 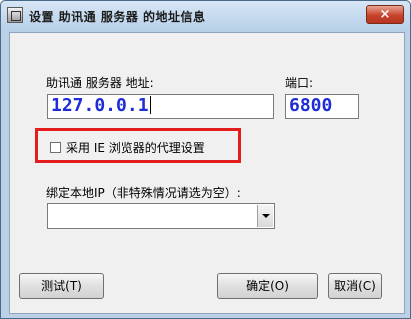 I want to click on title-bar: 设置 助讯通 服务器 的地址信息 ×, so click(x=205, y=16).